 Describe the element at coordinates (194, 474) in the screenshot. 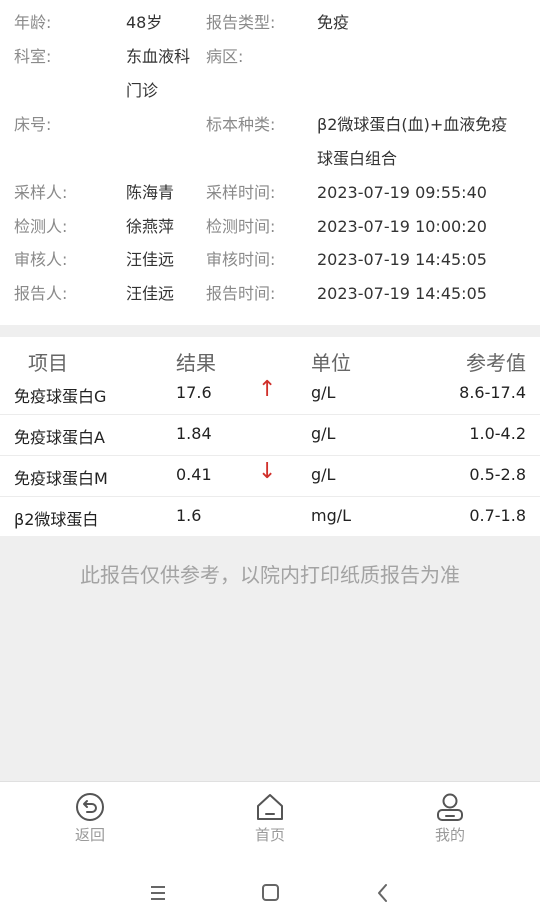

I see `row-result: 0.41` at that location.